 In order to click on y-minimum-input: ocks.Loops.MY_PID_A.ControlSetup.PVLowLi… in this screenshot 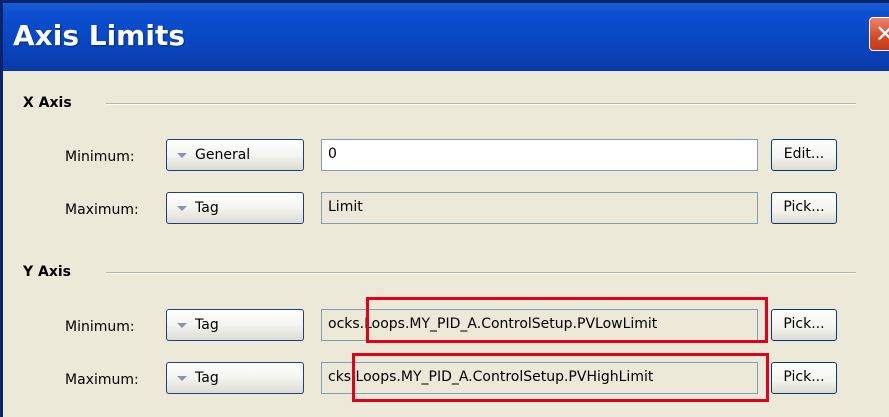, I will do `click(539, 325)`.